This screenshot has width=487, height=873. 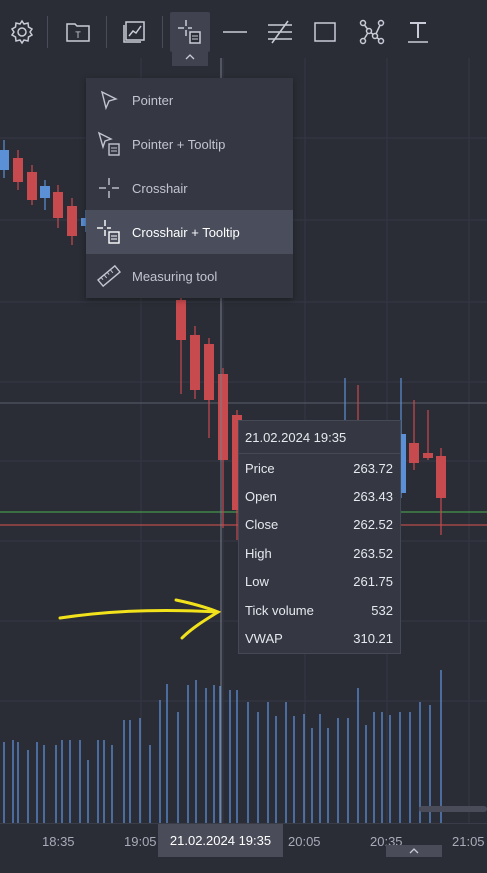 What do you see at coordinates (319, 640) in the screenshot?
I see `tooltip-row-vwap: VWAP 310.21` at bounding box center [319, 640].